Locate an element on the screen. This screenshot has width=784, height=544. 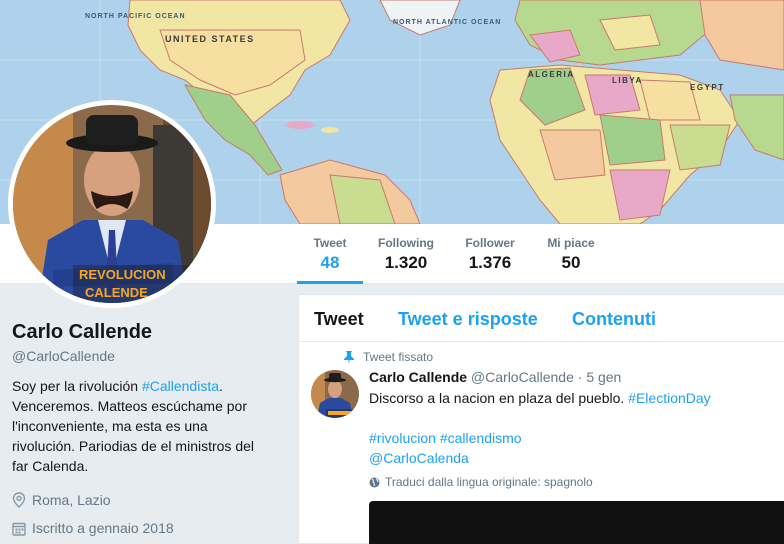
tweet-line-4: @CarloCalenda is located at coordinates (569, 458).